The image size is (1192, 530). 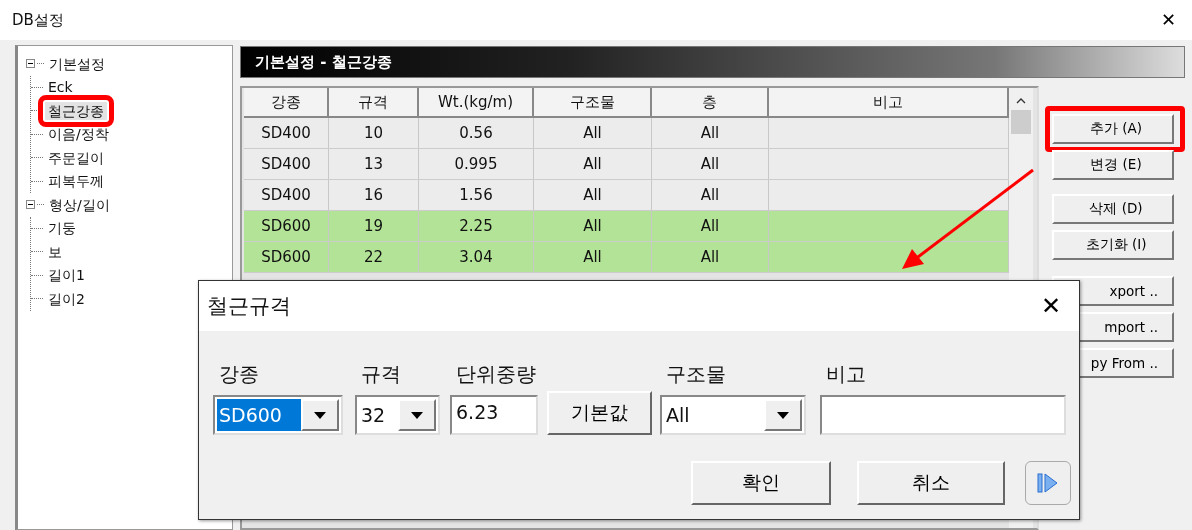 I want to click on dropdown: All, so click(x=733, y=415).